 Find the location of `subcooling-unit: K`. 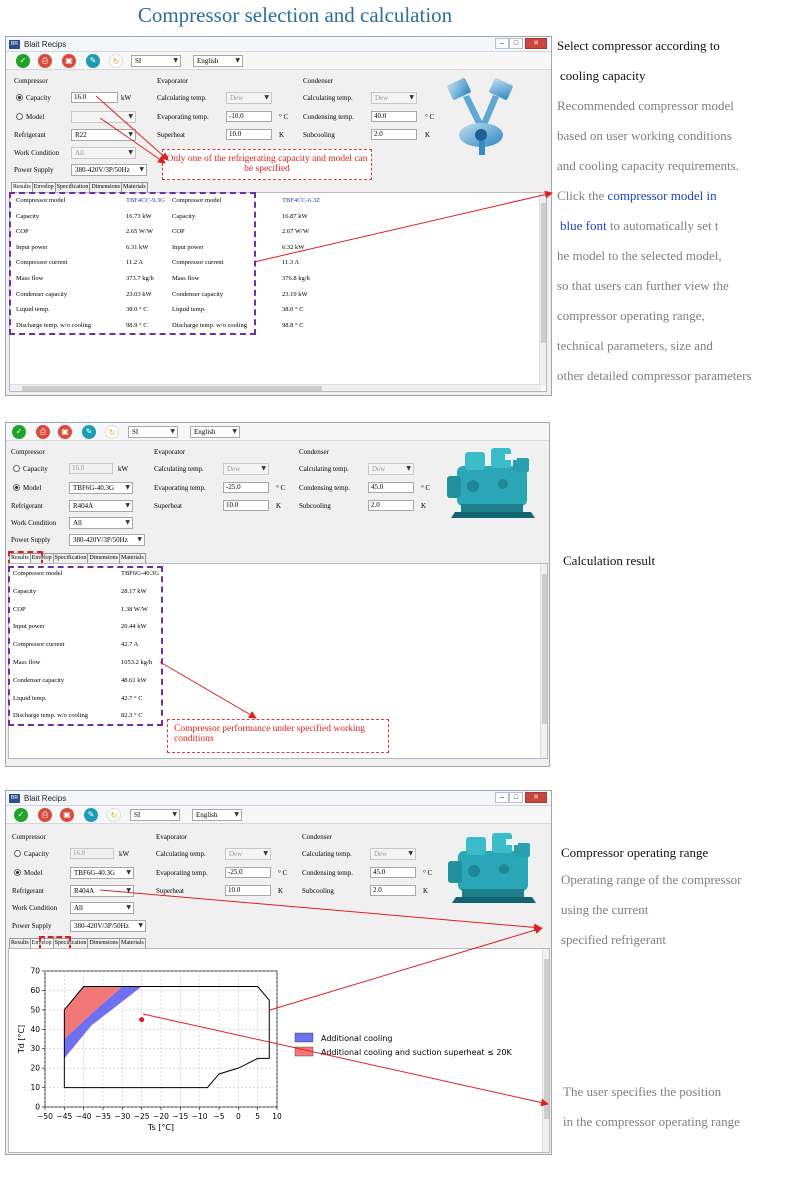

subcooling-unit: K is located at coordinates (424, 506).